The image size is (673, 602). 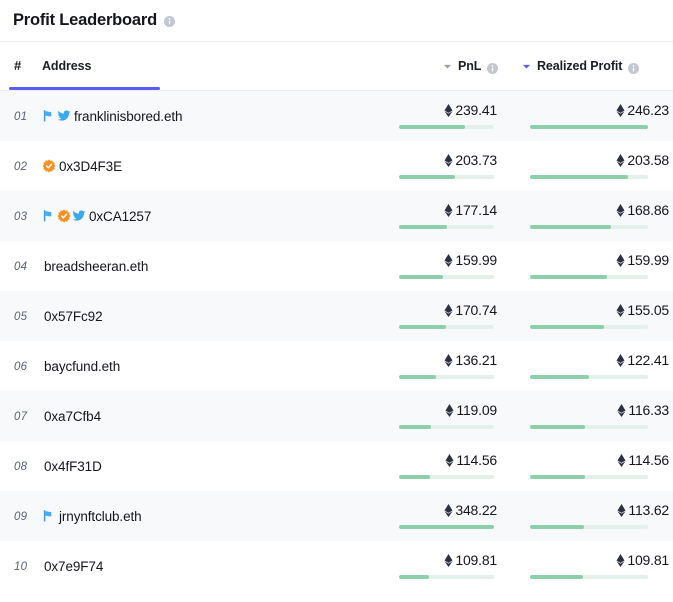 What do you see at coordinates (21, 367) in the screenshot?
I see `rank-value: 06` at bounding box center [21, 367].